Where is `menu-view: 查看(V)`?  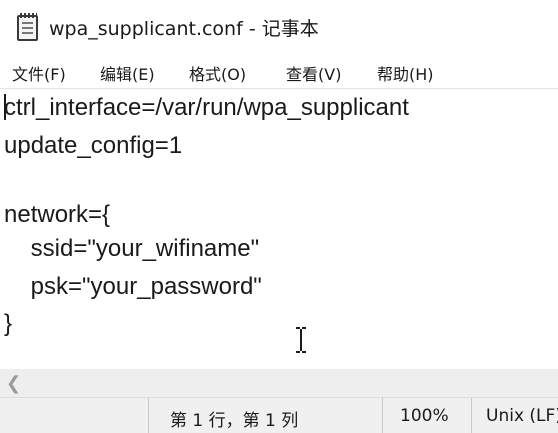 menu-view: 查看(V) is located at coordinates (313, 73).